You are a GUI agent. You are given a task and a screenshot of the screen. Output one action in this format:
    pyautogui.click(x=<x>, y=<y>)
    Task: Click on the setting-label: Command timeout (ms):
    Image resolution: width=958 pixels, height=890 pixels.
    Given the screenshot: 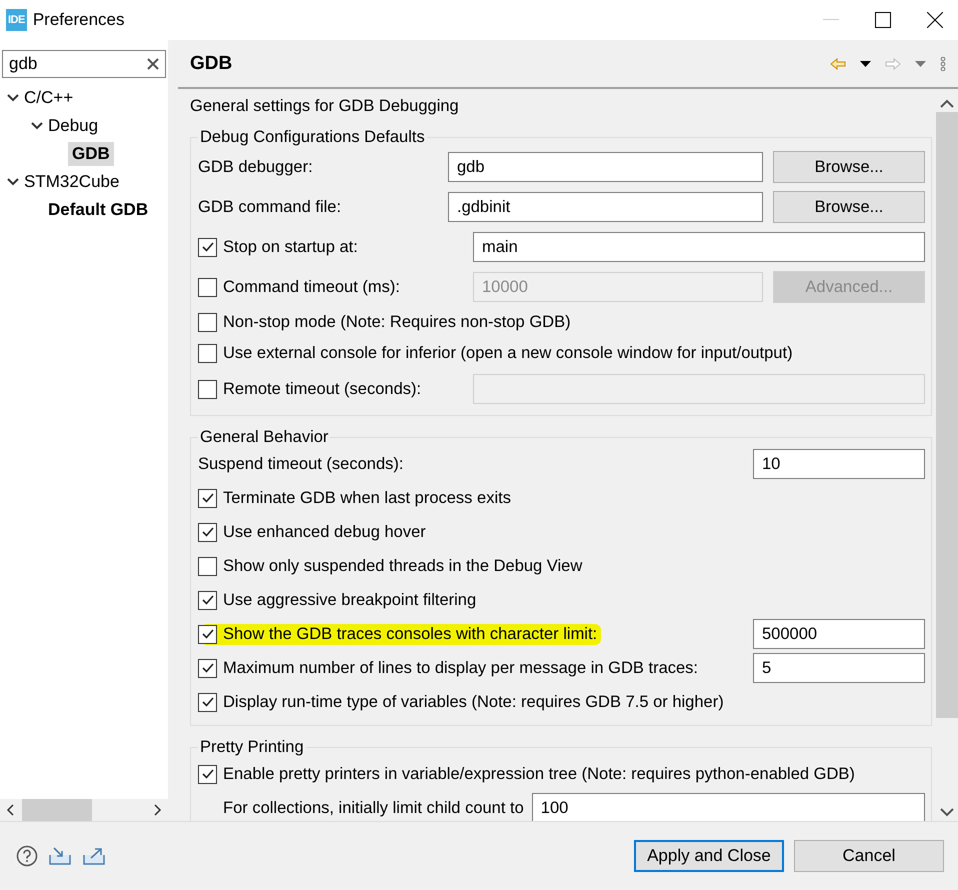 What is the action you would take?
    pyautogui.click(x=312, y=287)
    